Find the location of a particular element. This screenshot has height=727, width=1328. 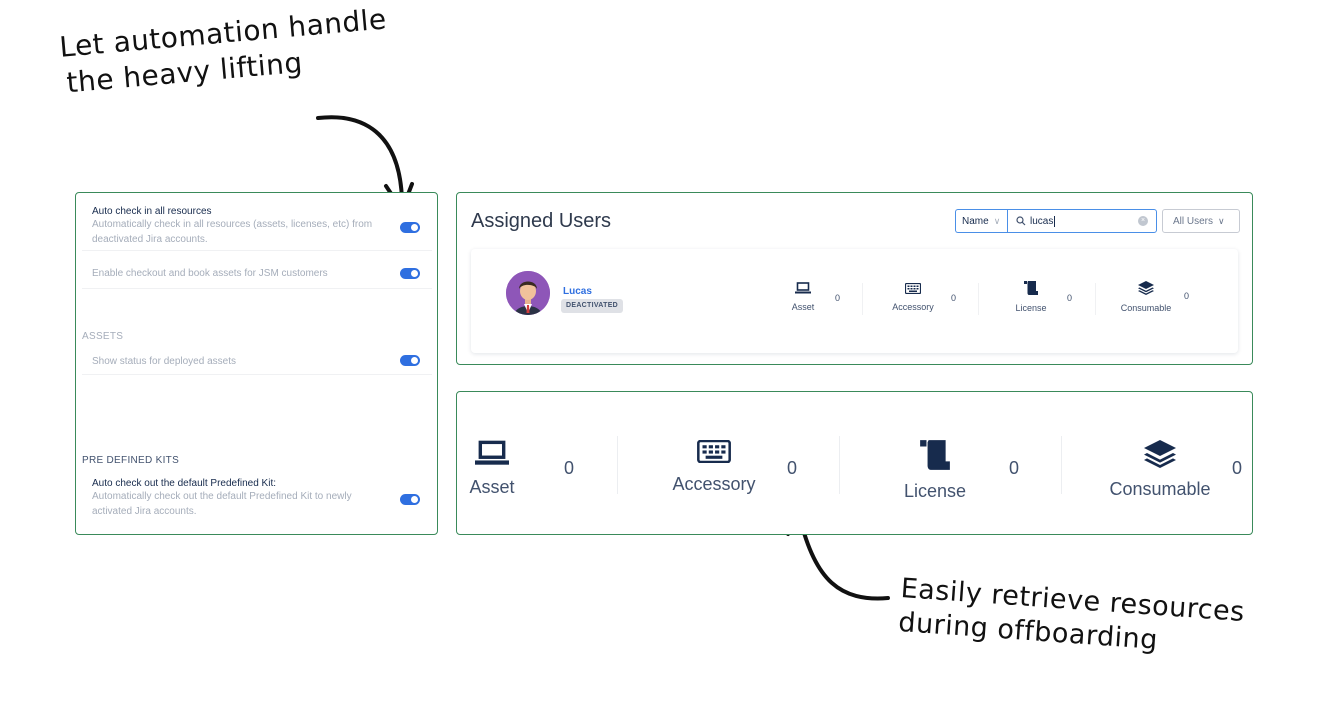

total-label: License is located at coordinates (935, 491).